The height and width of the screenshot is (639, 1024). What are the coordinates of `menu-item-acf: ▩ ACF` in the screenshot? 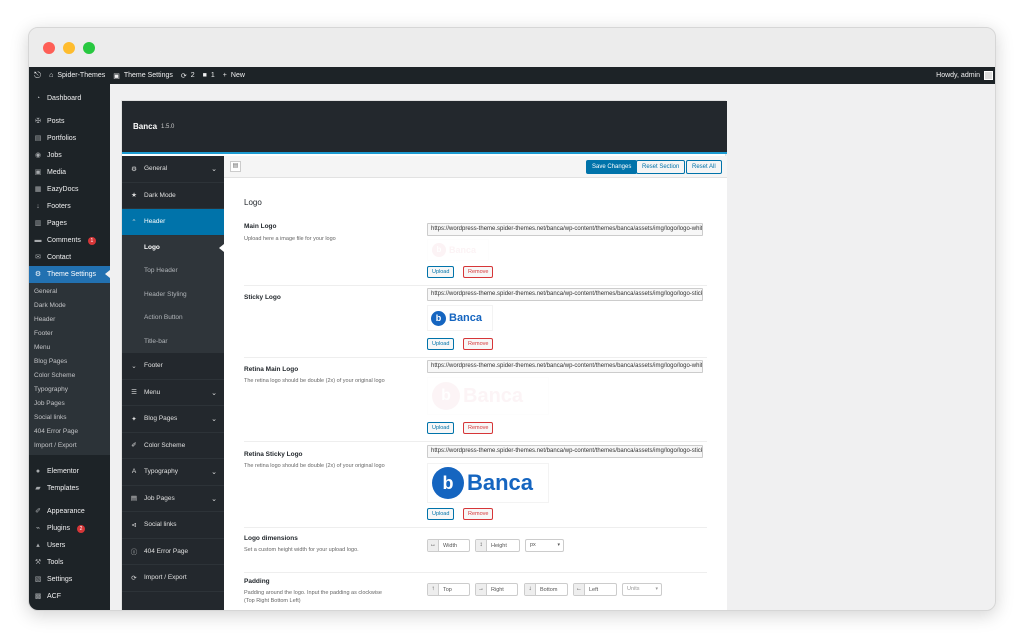 It's located at (69, 596).